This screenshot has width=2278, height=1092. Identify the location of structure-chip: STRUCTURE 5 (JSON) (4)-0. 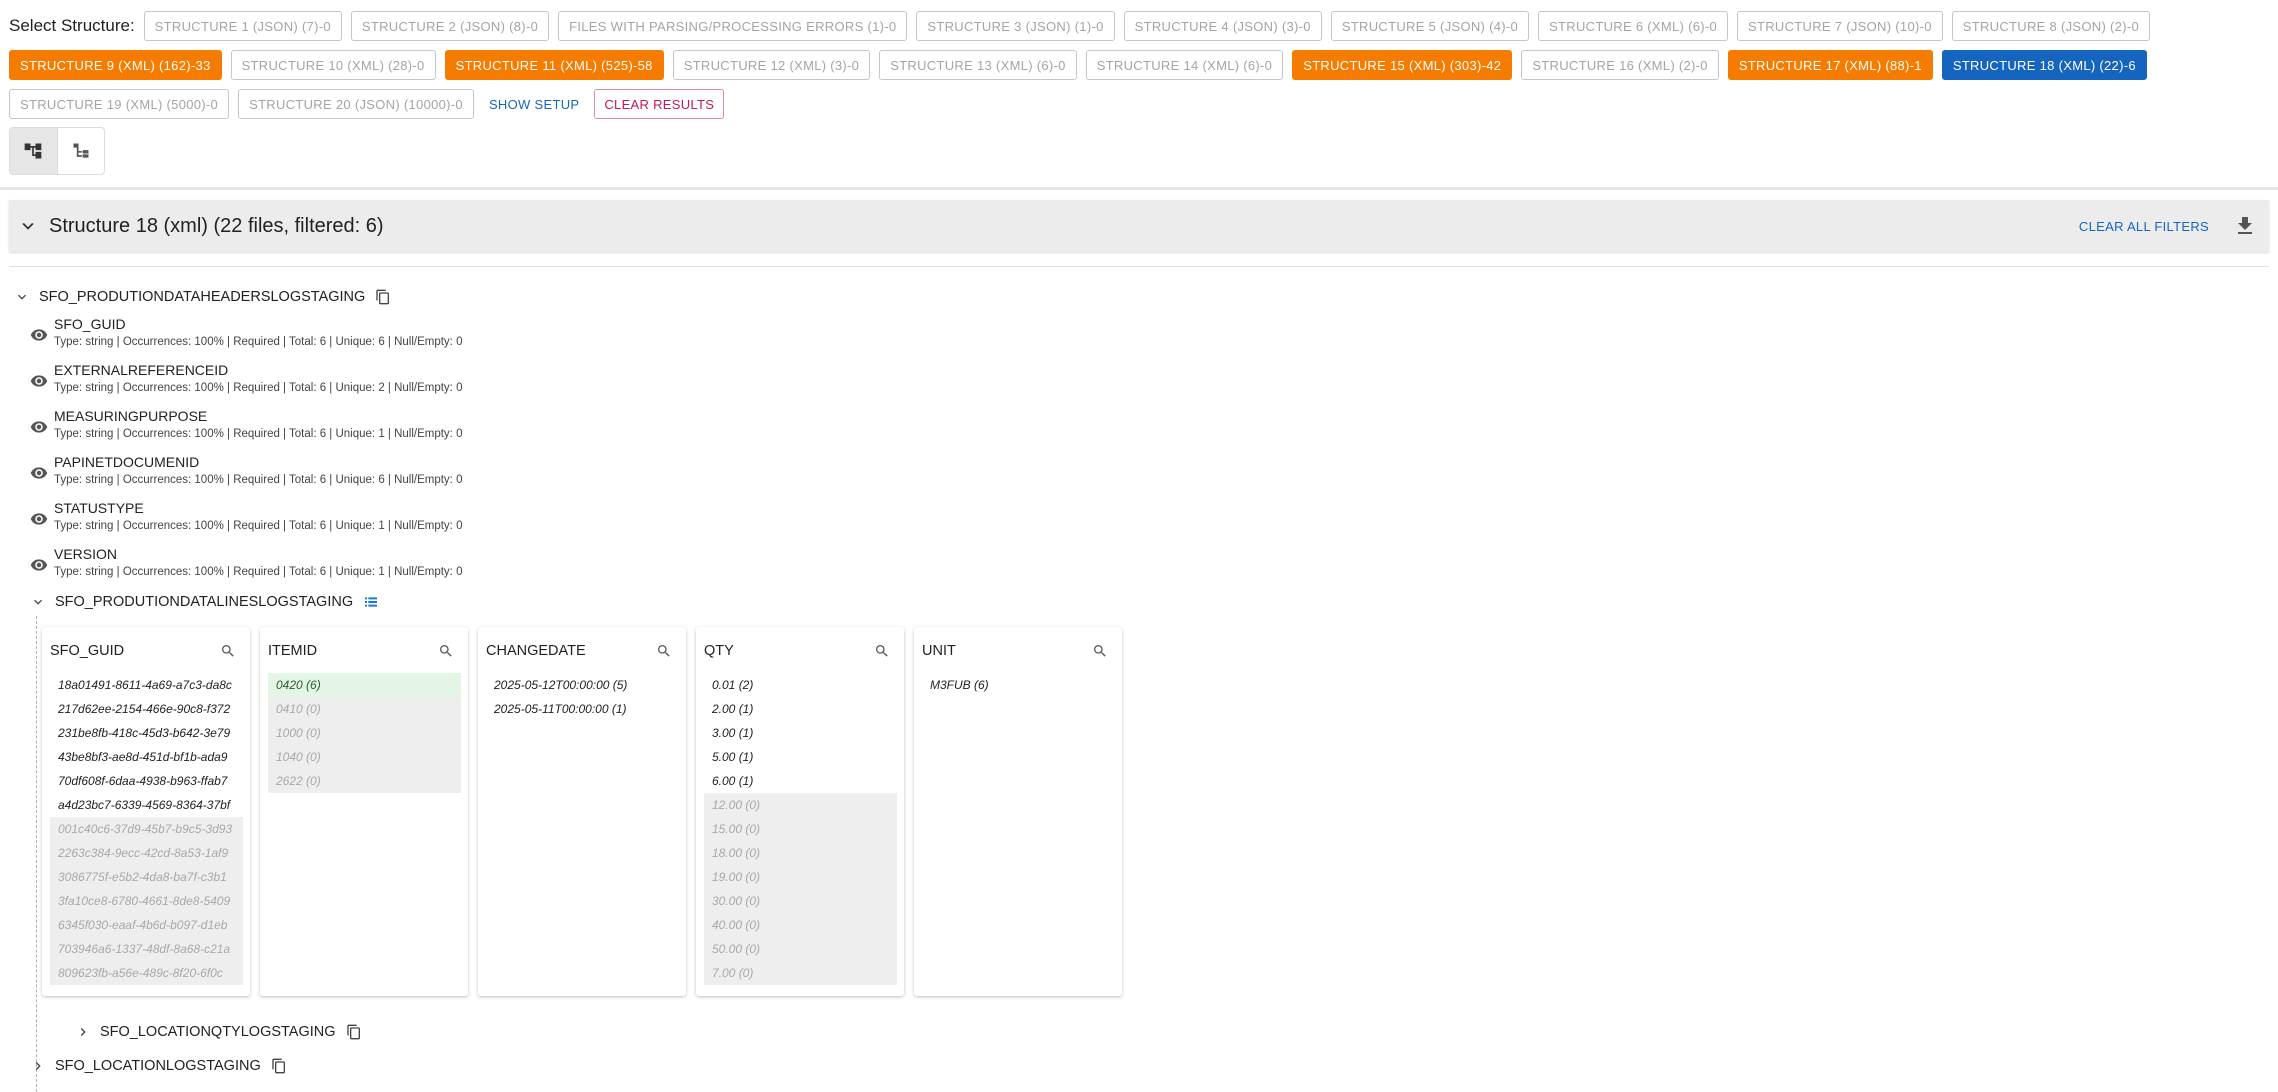
(1430, 26).